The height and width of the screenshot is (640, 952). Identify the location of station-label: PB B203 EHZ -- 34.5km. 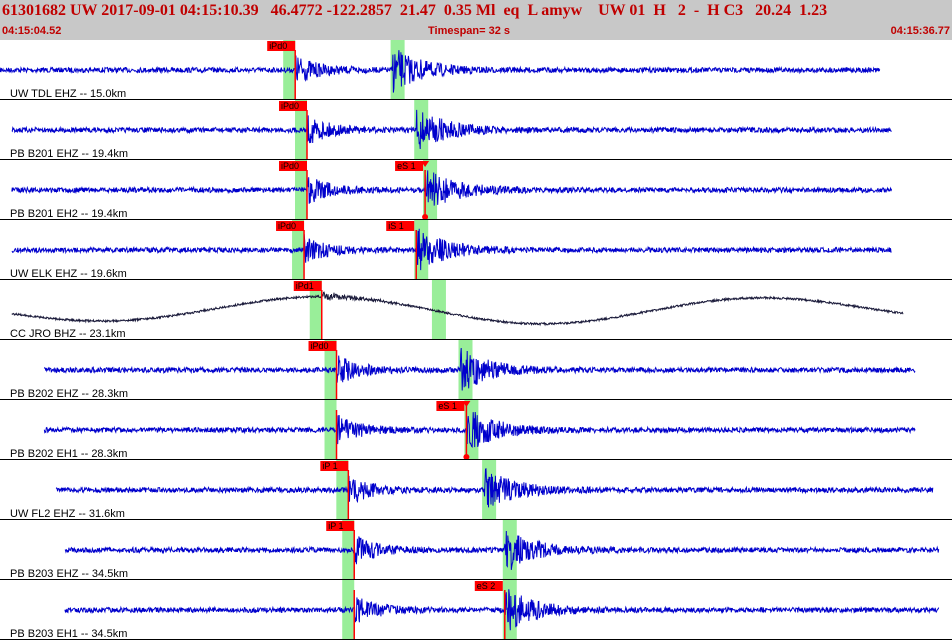
(69, 574).